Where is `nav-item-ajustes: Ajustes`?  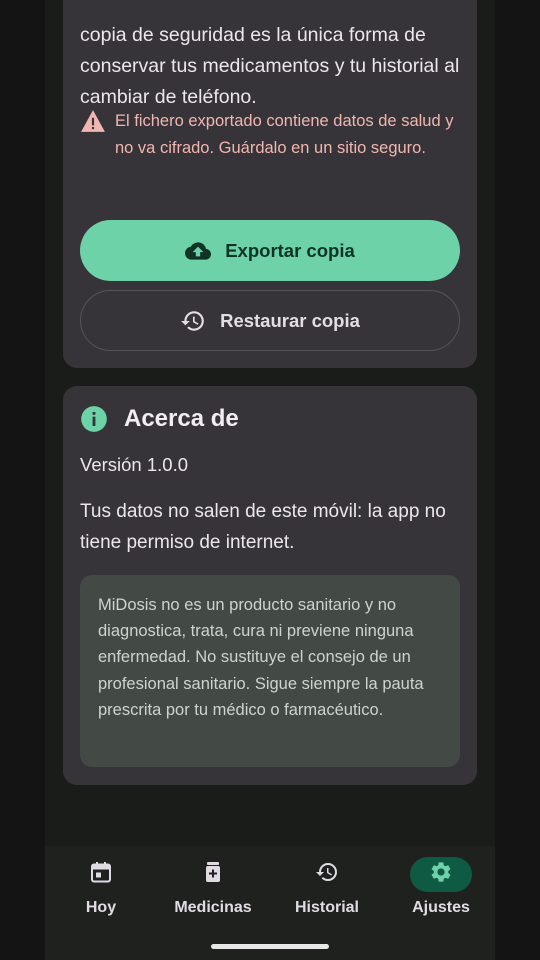
nav-item-ajustes: Ajustes is located at coordinates (441, 891).